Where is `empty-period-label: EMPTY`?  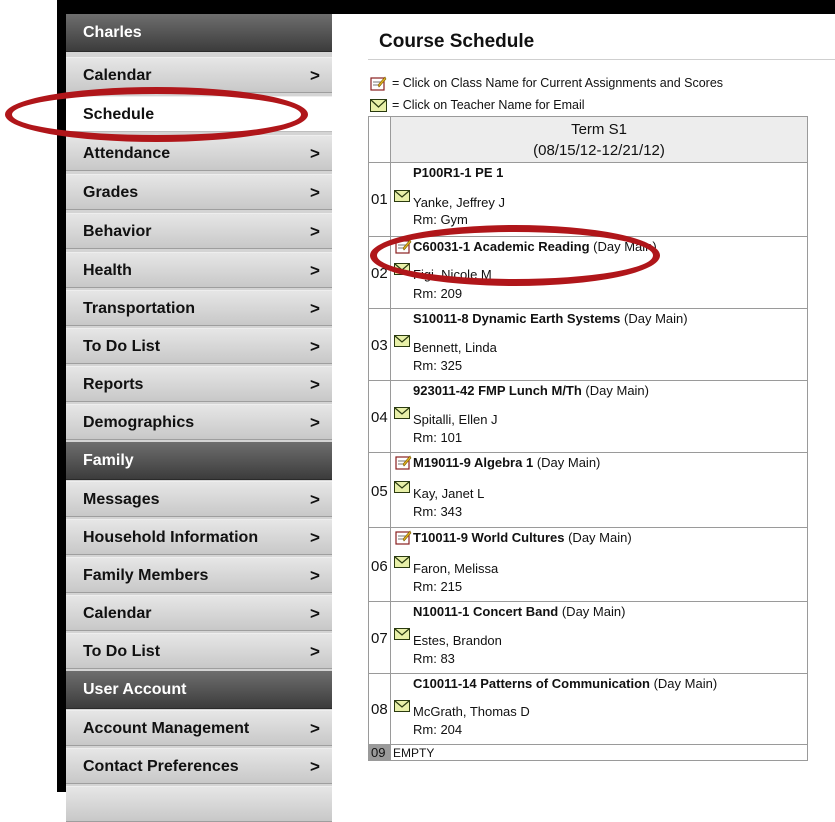
empty-period-label: EMPTY is located at coordinates (414, 753).